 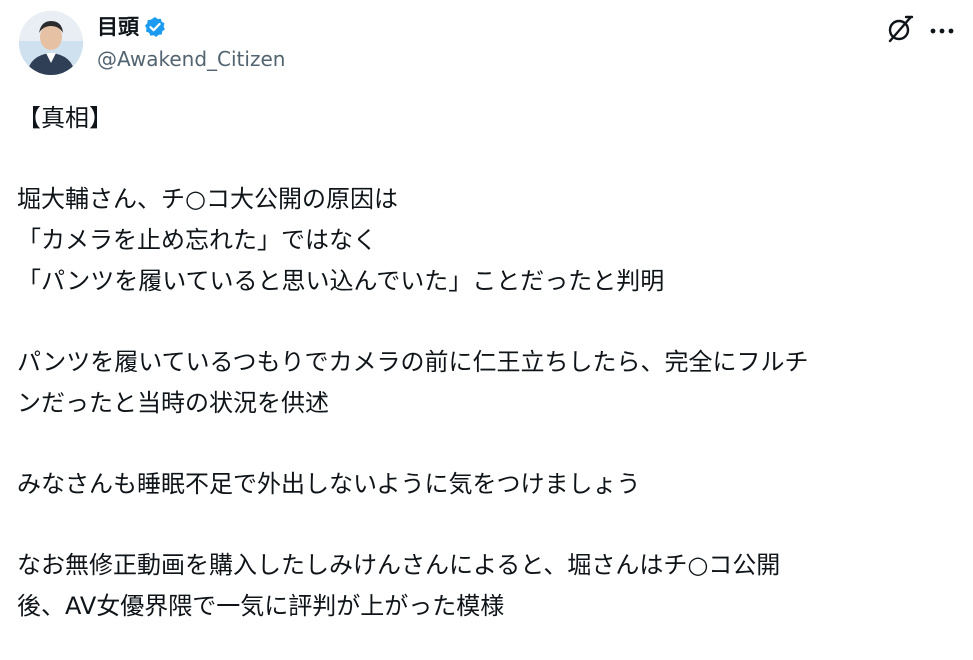 What do you see at coordinates (51, 43) in the screenshot?
I see `avatar` at bounding box center [51, 43].